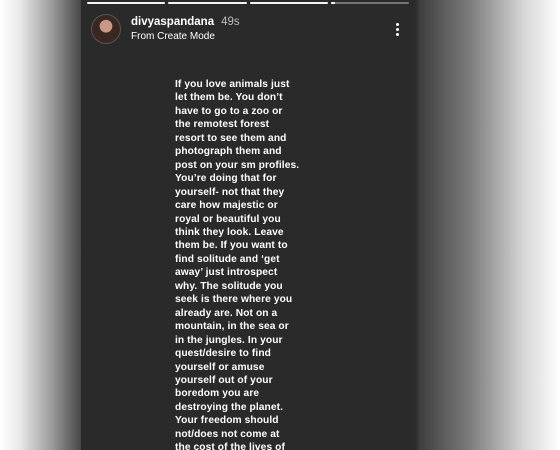 This screenshot has width=560, height=450. What do you see at coordinates (397, 29) in the screenshot?
I see `more-vertical-icon` at bounding box center [397, 29].